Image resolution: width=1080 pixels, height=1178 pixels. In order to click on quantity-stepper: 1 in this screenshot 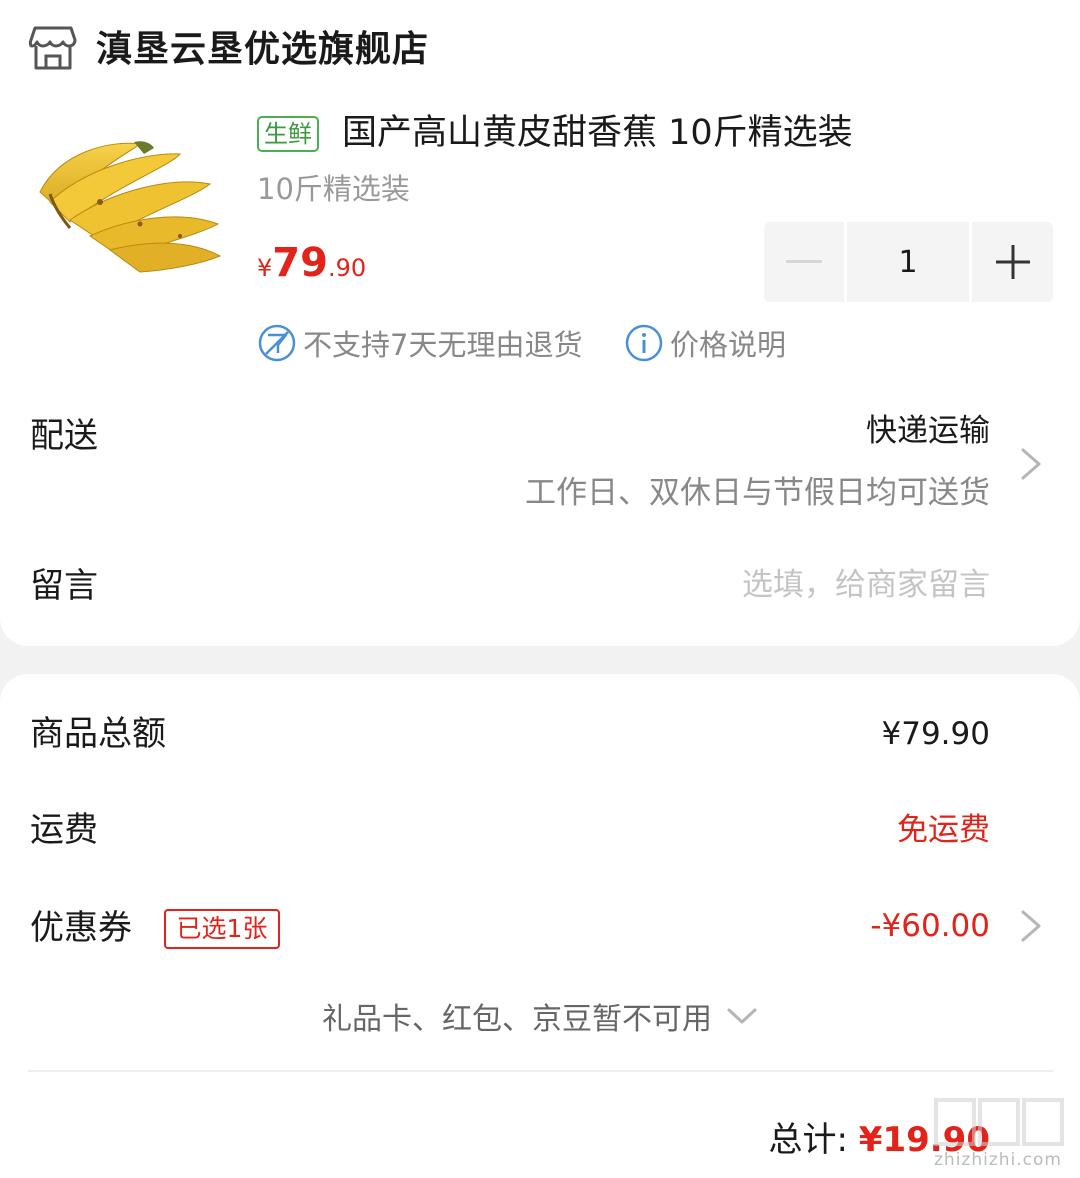, I will do `click(908, 262)`.